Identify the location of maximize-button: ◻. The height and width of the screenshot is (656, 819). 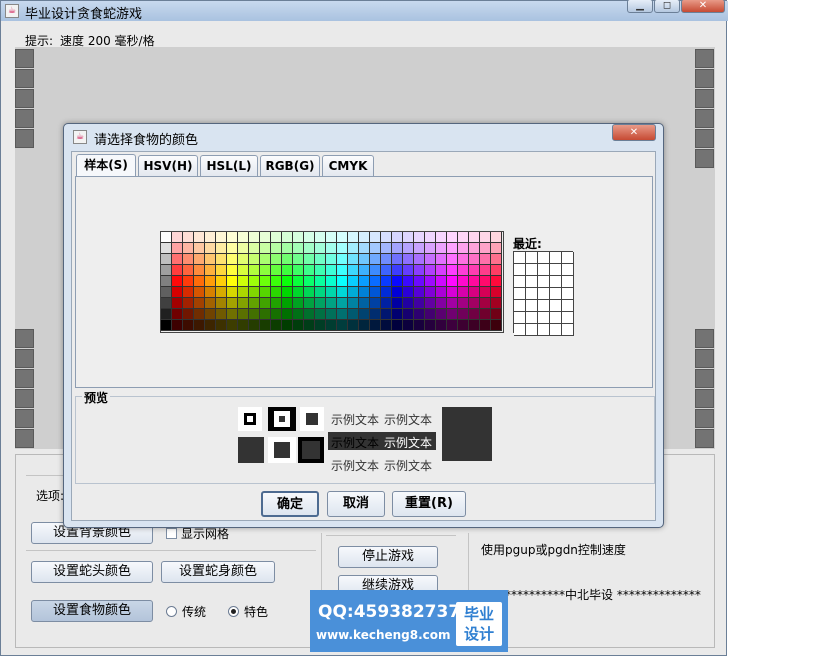
(667, 6).